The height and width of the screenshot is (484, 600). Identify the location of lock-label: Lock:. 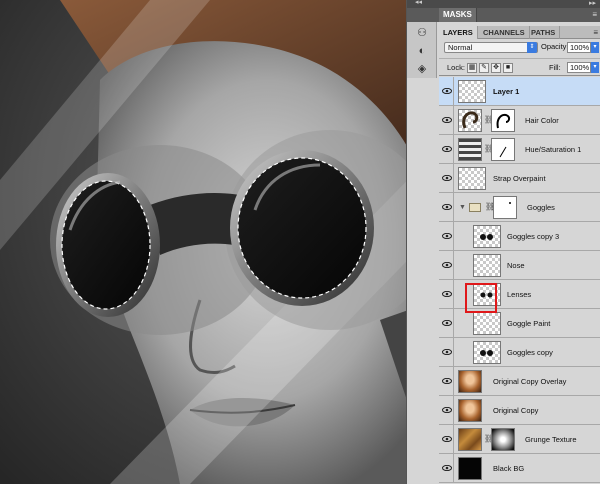
(456, 67).